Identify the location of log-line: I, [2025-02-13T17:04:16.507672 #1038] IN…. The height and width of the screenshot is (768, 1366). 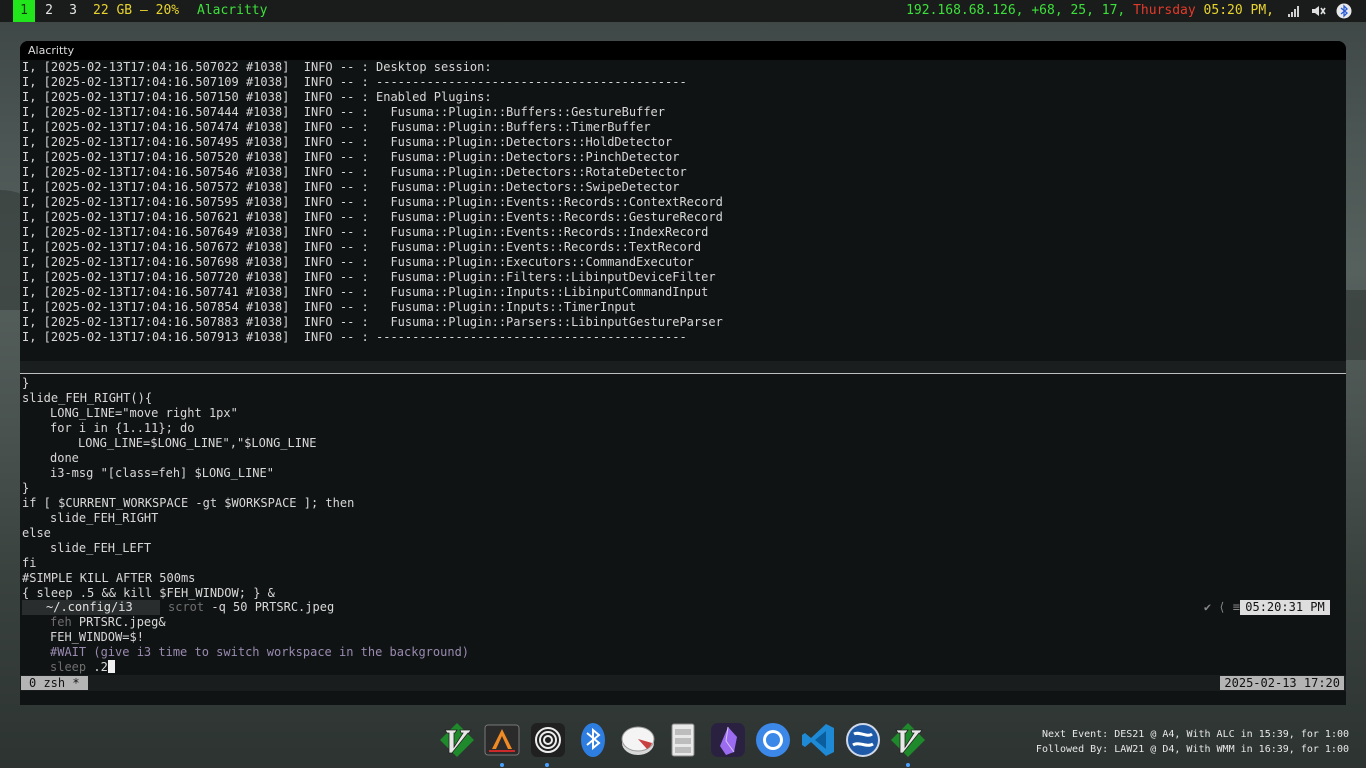
(362, 247).